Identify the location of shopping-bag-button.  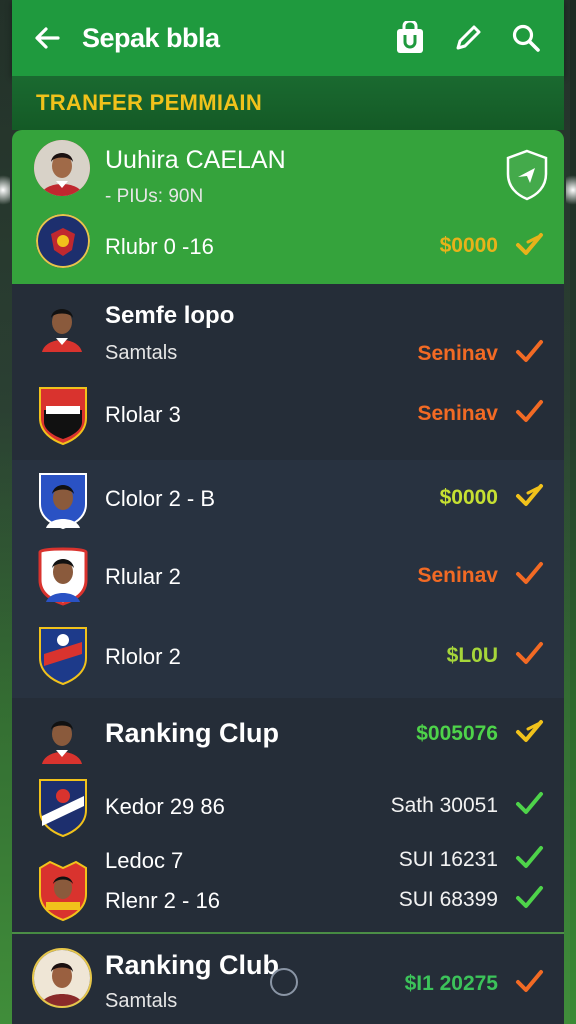
(410, 38).